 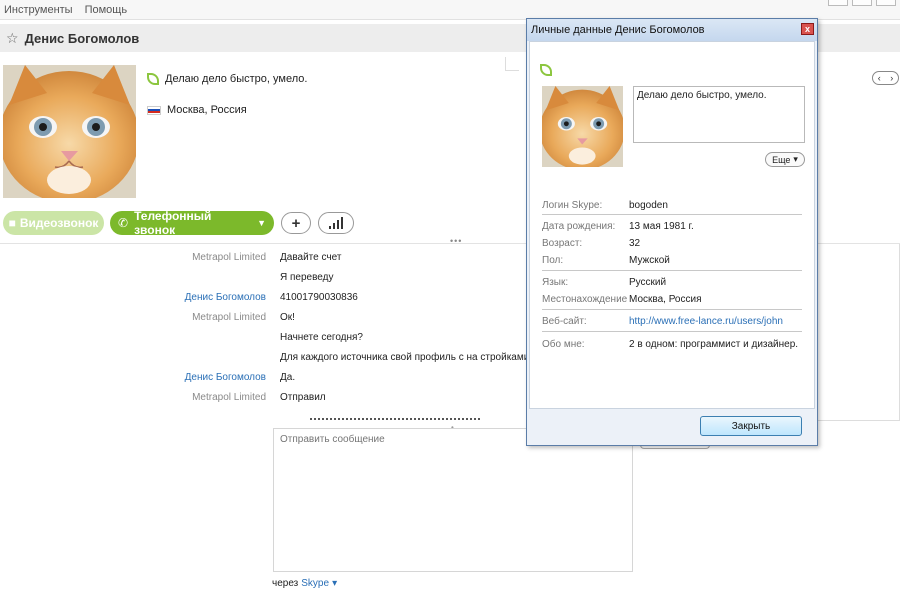 What do you see at coordinates (321, 337) in the screenshot?
I see `message-text: Начнете сегодня?` at bounding box center [321, 337].